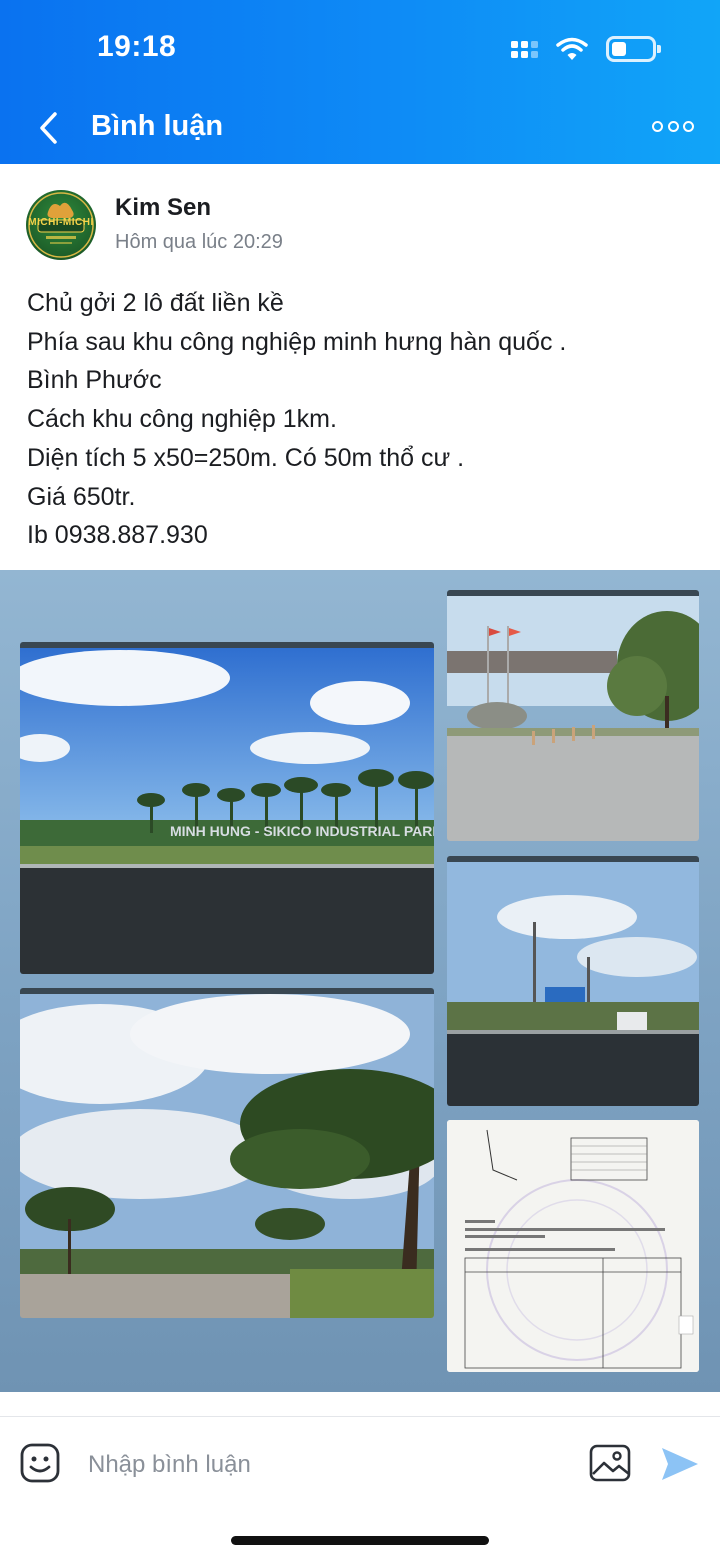 Image resolution: width=720 pixels, height=1560 pixels. I want to click on post-line: Diện tích 5 x50=250m. Có 50m thổ cư ., so click(246, 457).